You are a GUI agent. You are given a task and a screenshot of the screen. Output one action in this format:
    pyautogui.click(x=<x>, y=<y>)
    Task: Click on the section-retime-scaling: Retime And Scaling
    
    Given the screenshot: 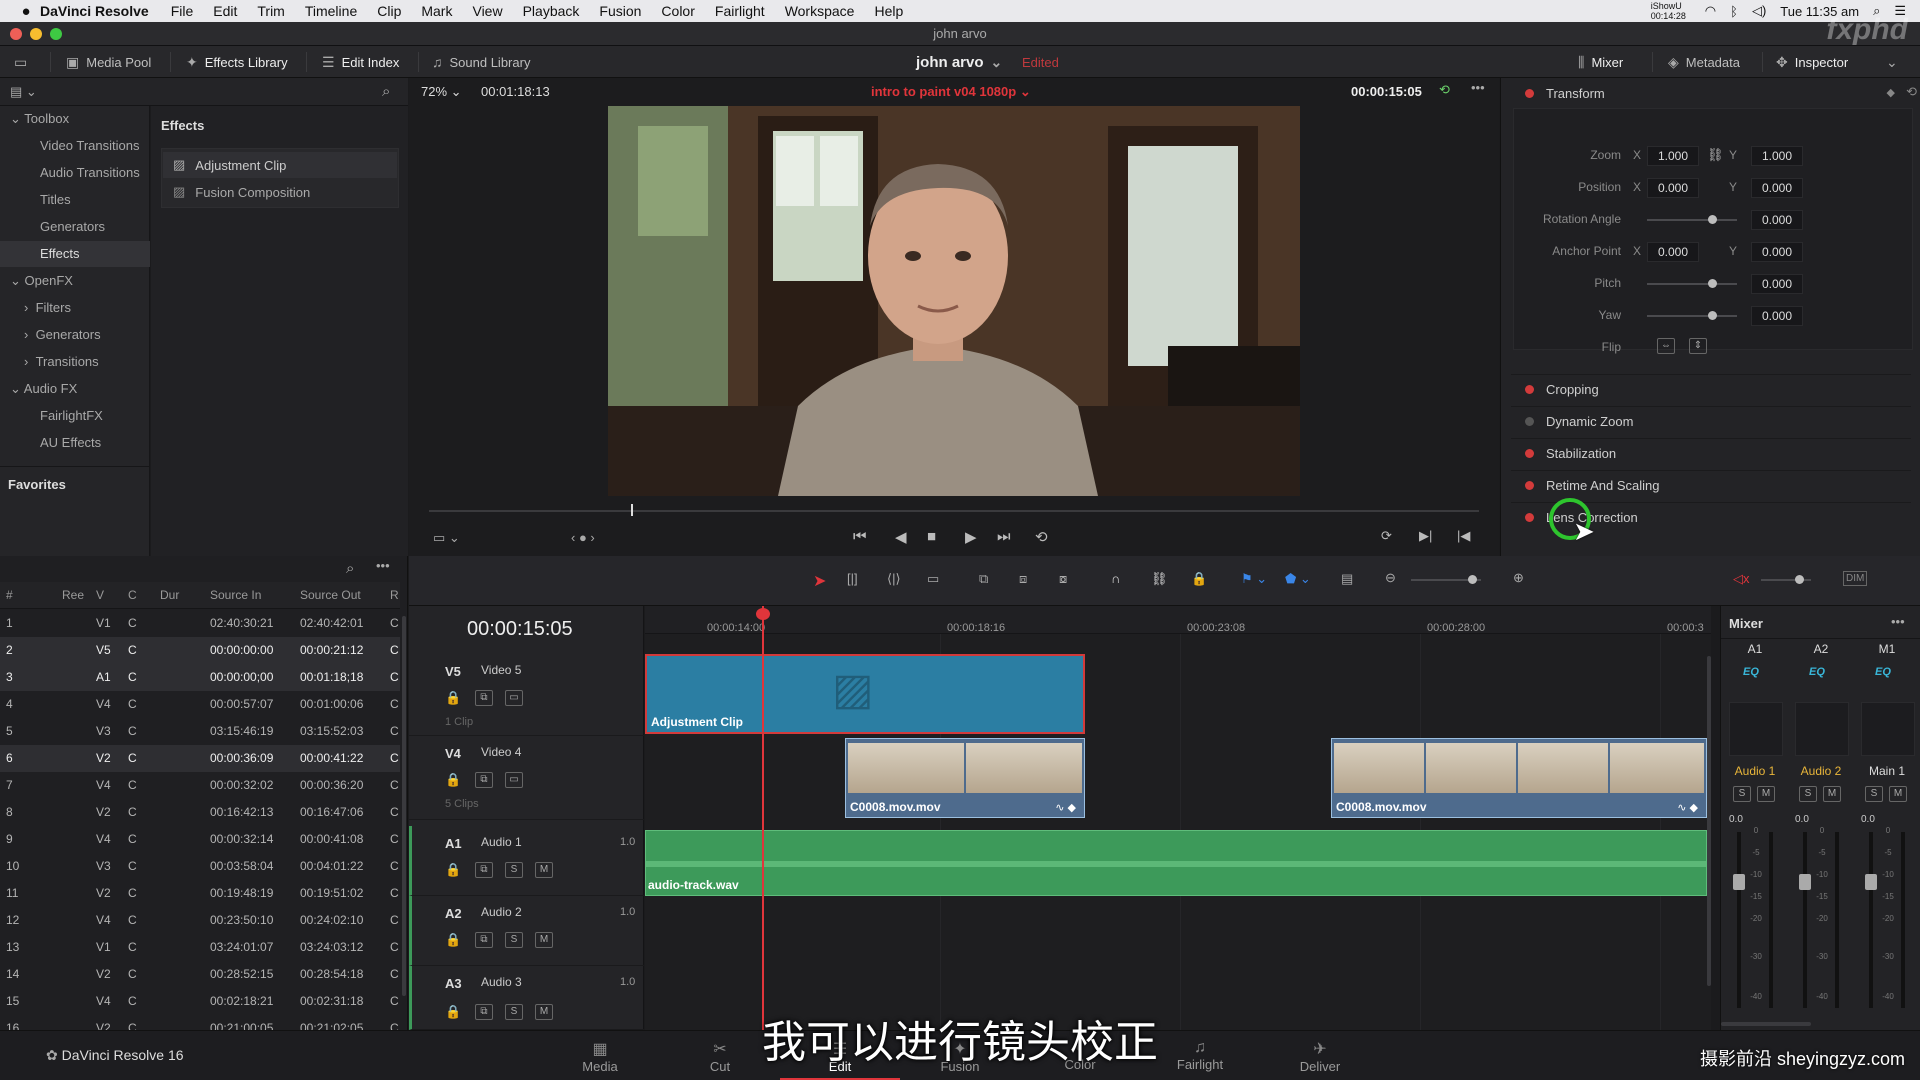 What is the action you would take?
    pyautogui.click(x=1711, y=485)
    